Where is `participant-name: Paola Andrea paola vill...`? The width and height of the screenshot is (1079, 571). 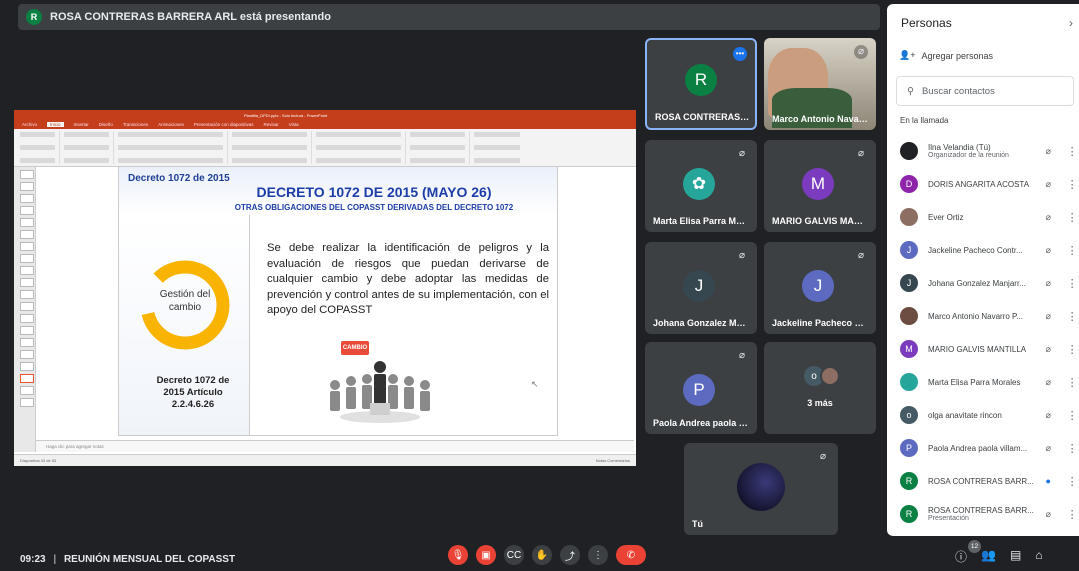 participant-name: Paola Andrea paola vill... is located at coordinates (701, 423).